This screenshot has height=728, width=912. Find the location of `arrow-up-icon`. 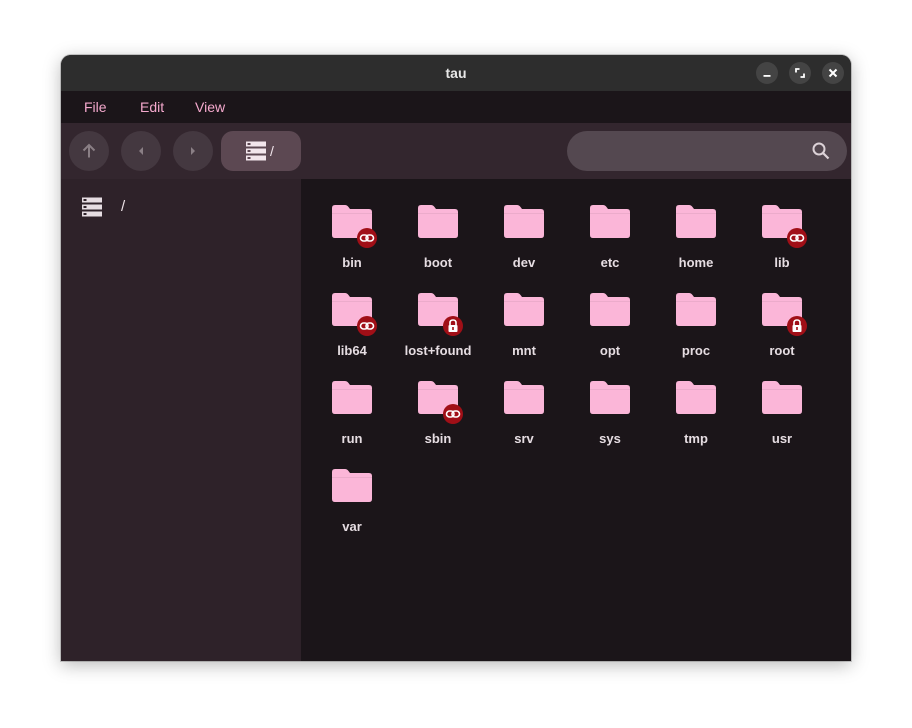

arrow-up-icon is located at coordinates (89, 150).